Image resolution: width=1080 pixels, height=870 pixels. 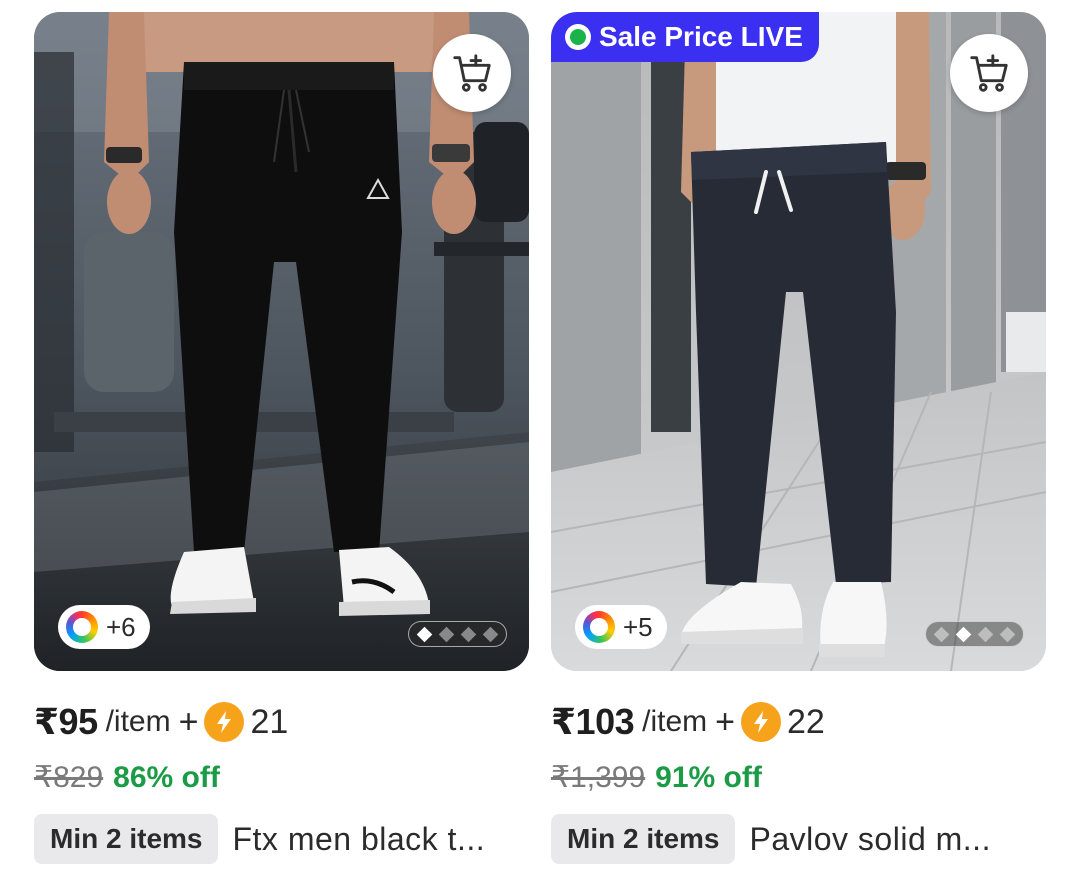 I want to click on sale-badge-label: Sale Price LIVE, so click(x=701, y=36).